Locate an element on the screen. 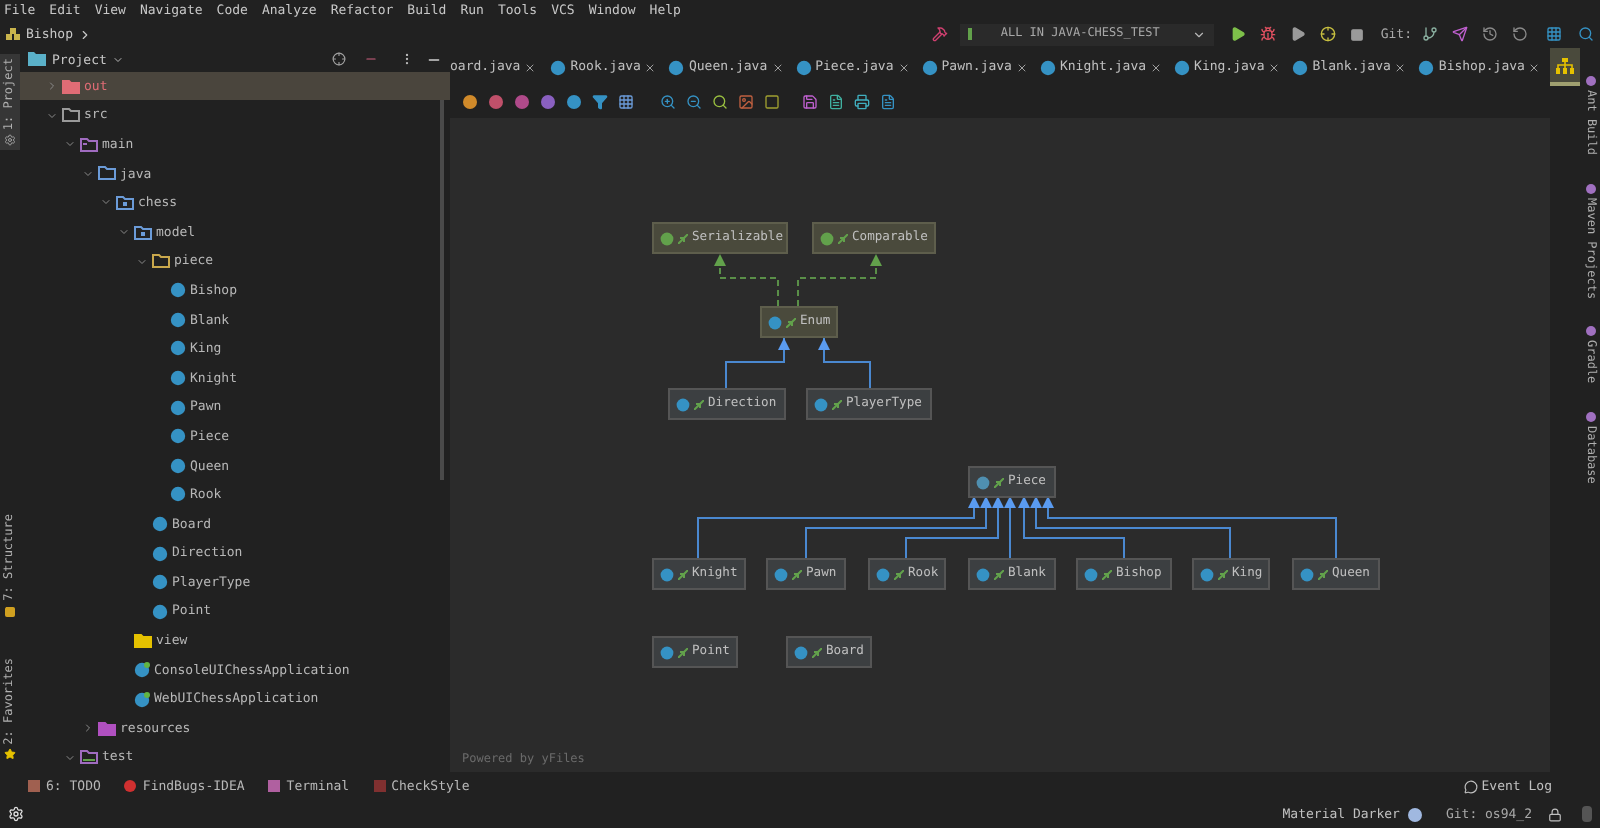  printer-icon is located at coordinates (862, 102).